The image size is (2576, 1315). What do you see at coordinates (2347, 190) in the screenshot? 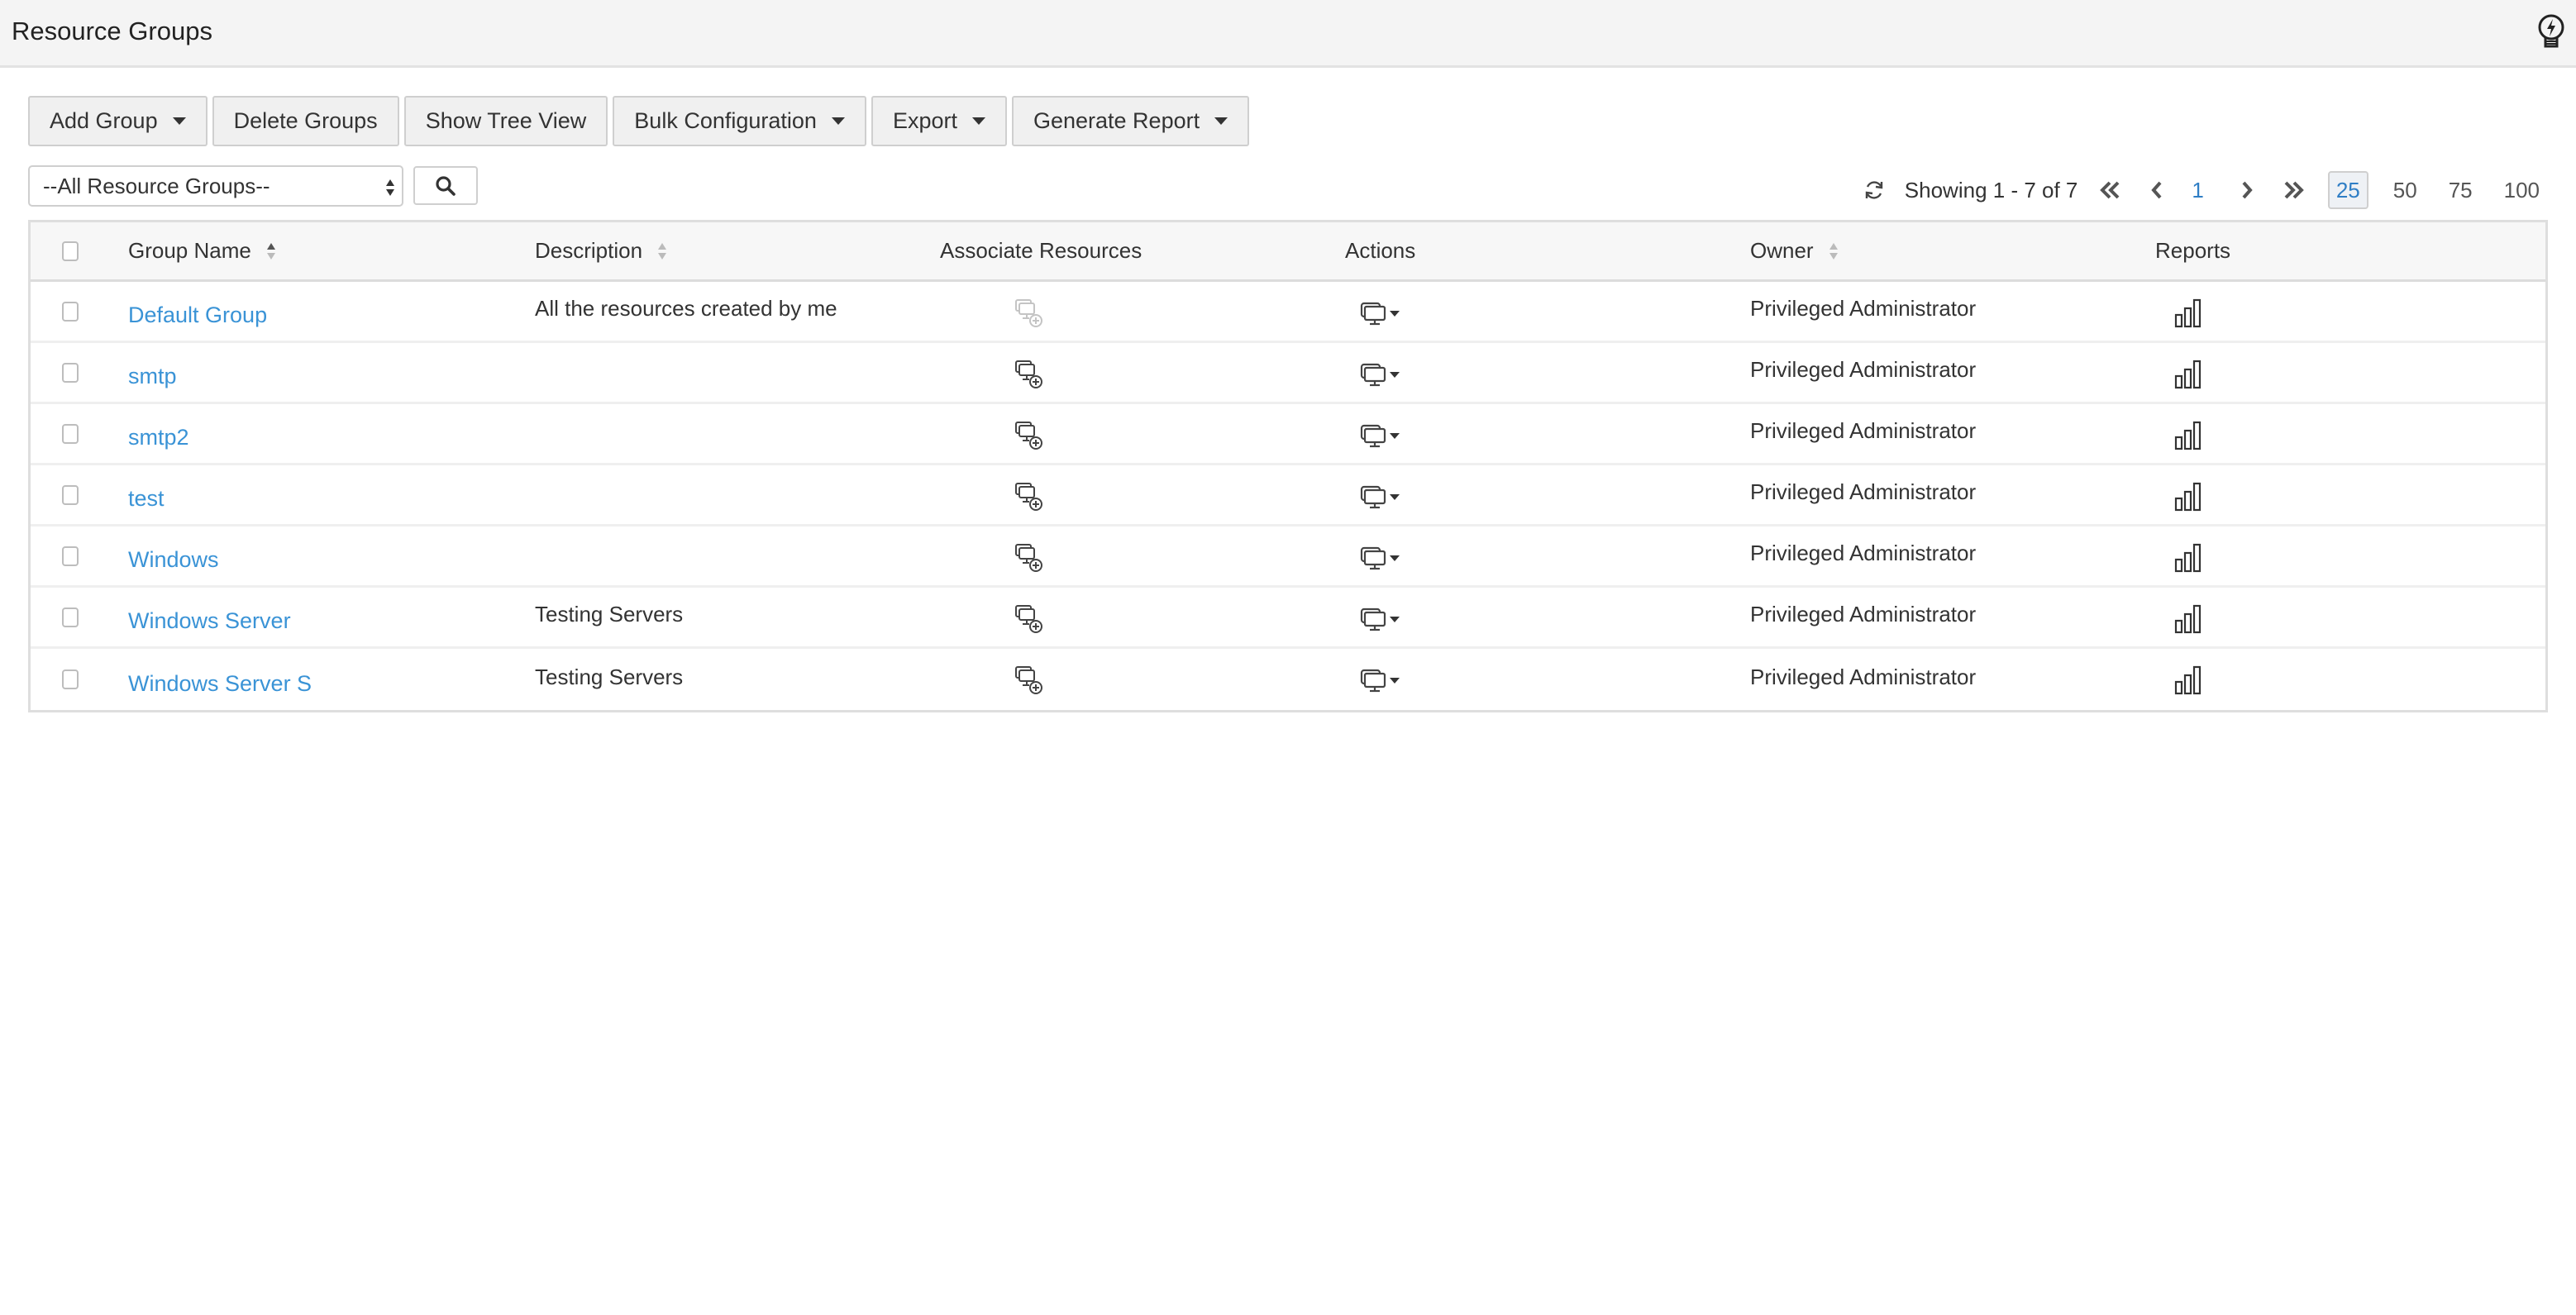
I see `page-size-25: 25` at bounding box center [2347, 190].